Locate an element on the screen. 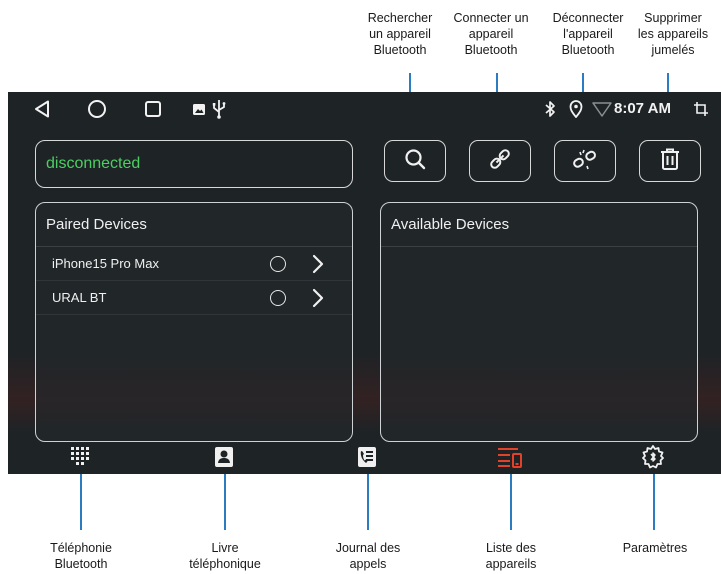 This screenshot has height=574, width=721. device-name: URAL BT is located at coordinates (79, 297).